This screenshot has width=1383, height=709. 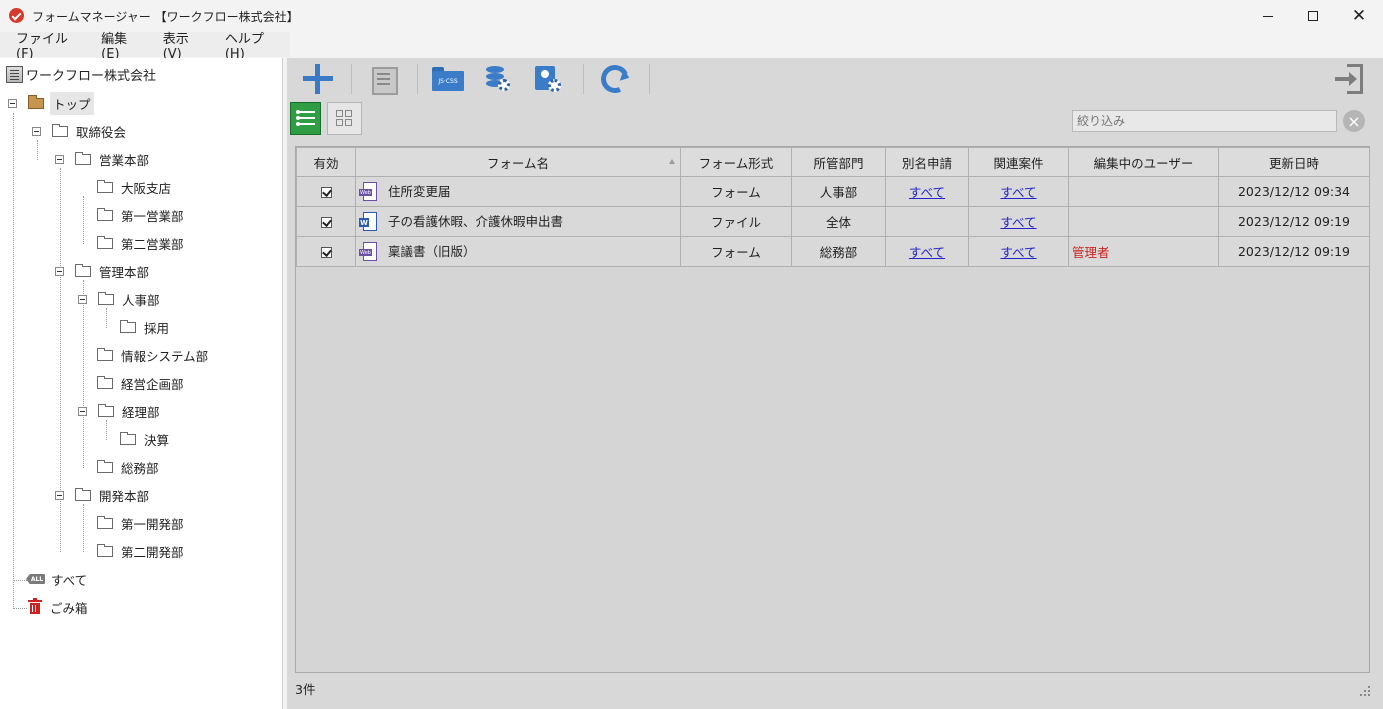 What do you see at coordinates (326, 162) in the screenshot?
I see `col-enabled: 有効` at bounding box center [326, 162].